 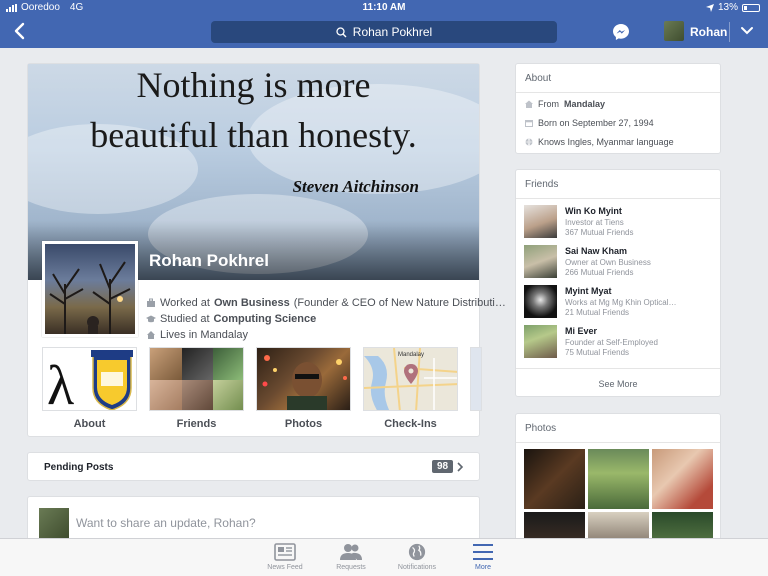 I want to click on pending-posts-row: Pending Posts 98, so click(x=253, y=466).